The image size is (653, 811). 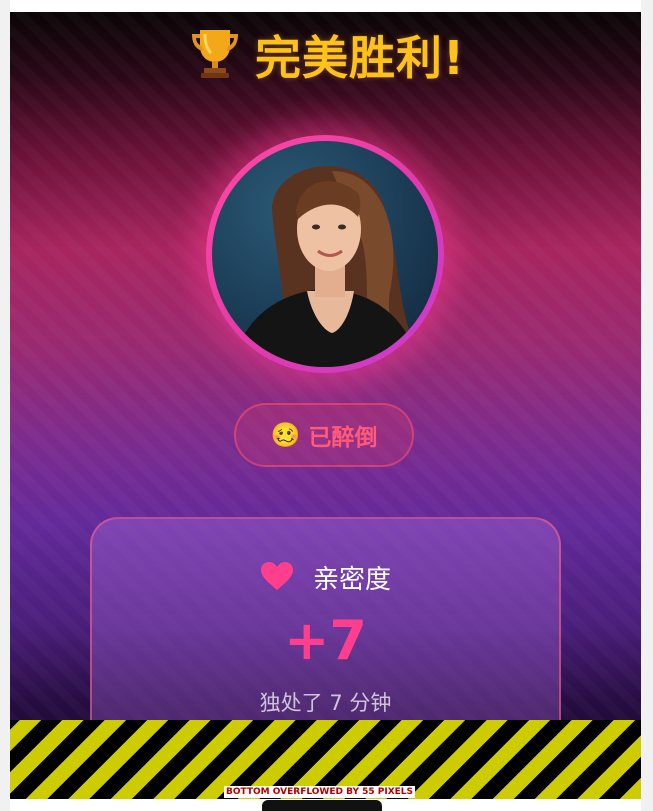 I want to click on intimacy-header: 亲密度, so click(x=325, y=577).